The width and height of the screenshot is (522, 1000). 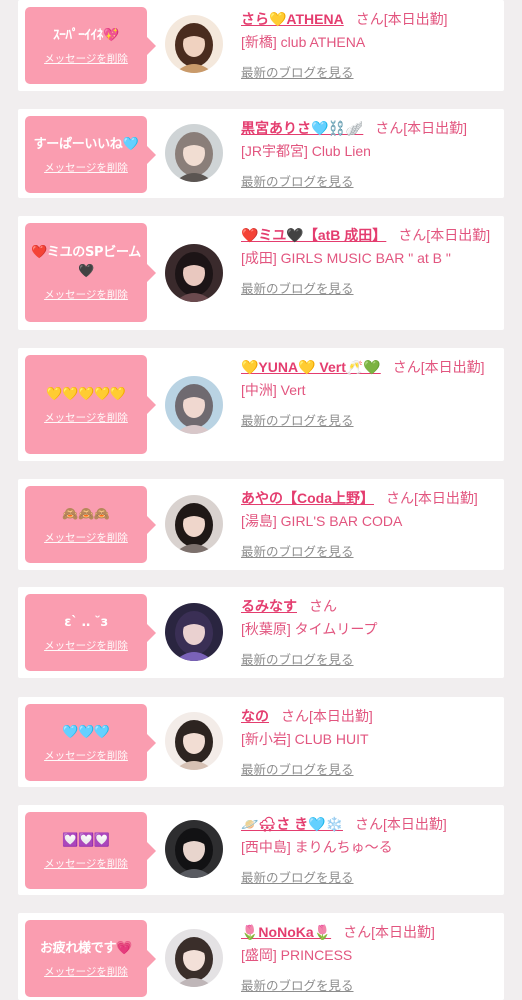 I want to click on message-bubble: 💟💟💟 メッセージを削除, so click(x=90, y=850).